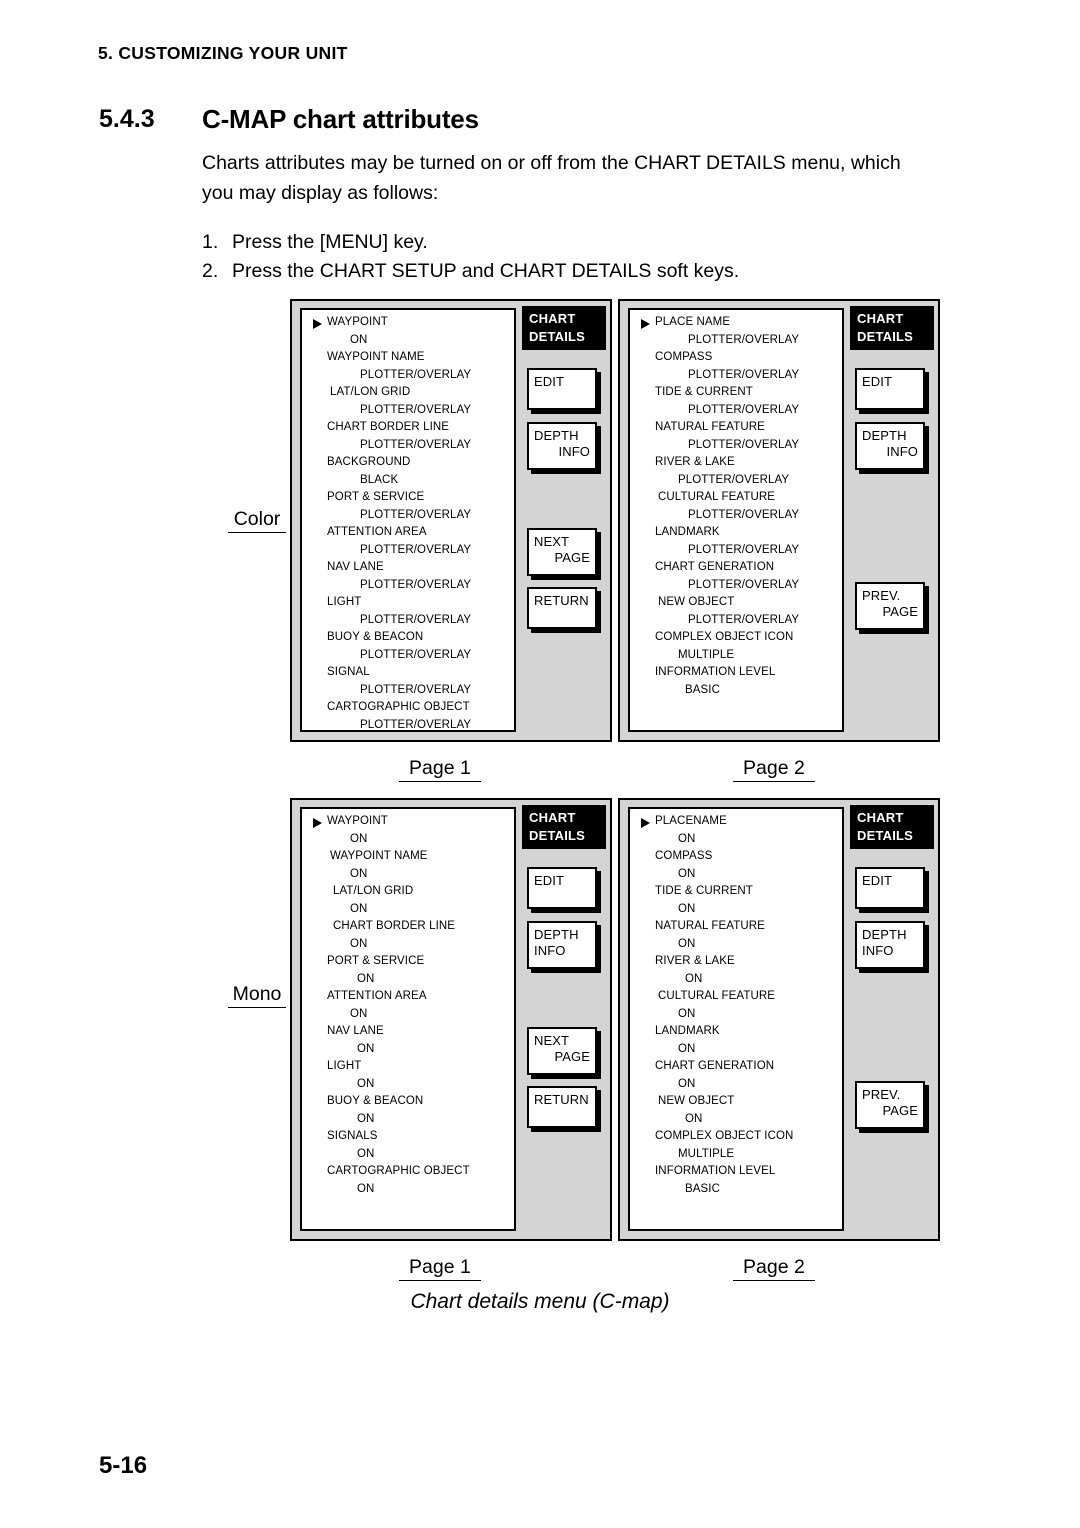 The image size is (1080, 1528). I want to click on menu-item: BUOY & BEACON ON, so click(408, 1112).